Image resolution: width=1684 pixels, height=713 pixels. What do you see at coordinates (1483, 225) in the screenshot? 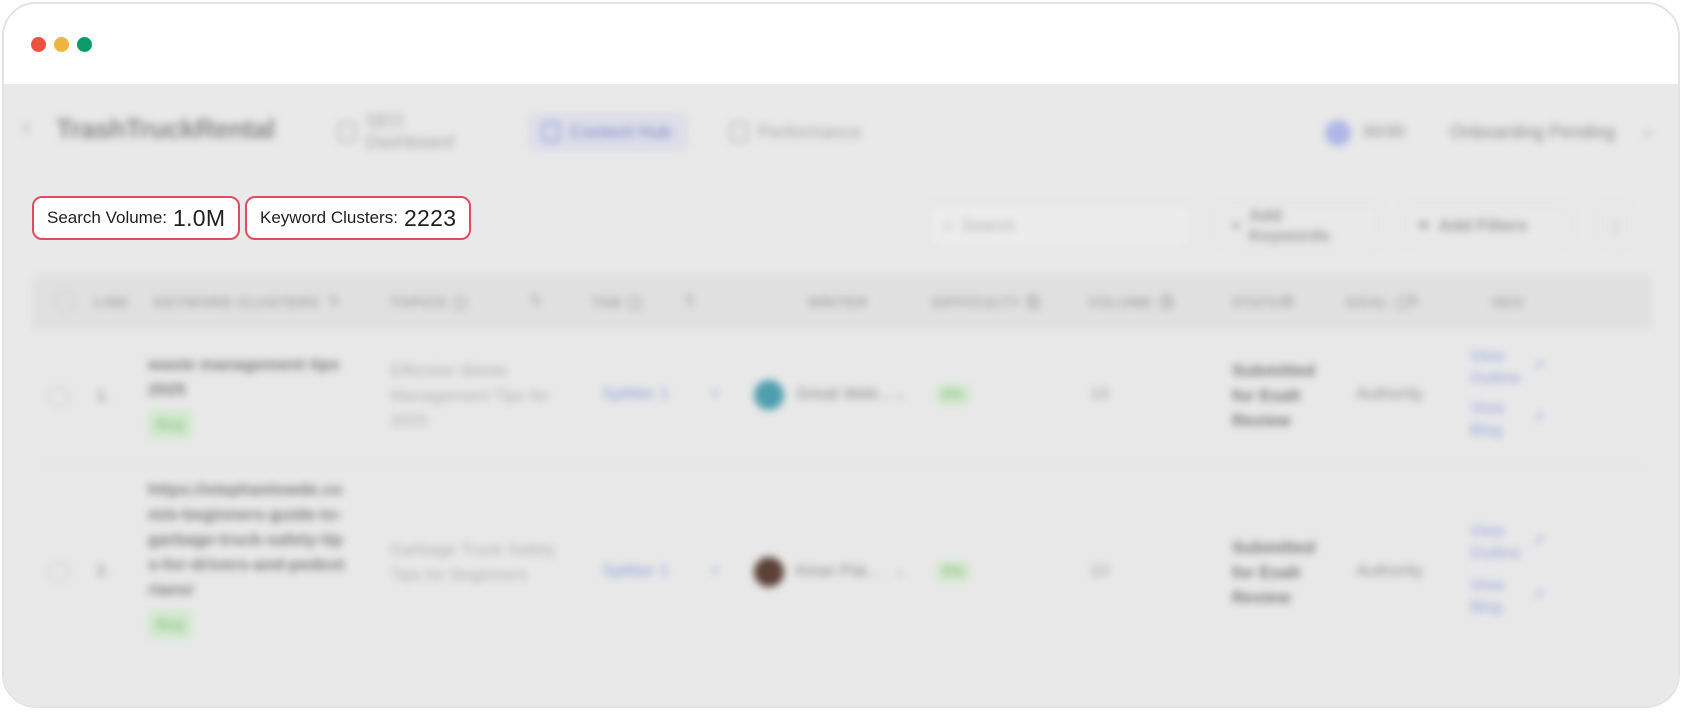
I see `add-filters-label: Add Filters` at bounding box center [1483, 225].